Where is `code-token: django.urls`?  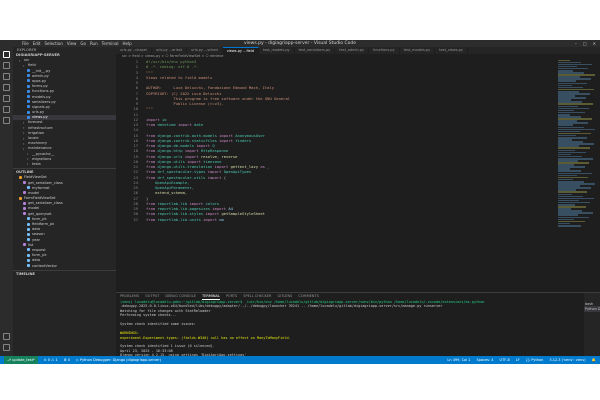
code-token: django.urls is located at coordinates (171, 156).